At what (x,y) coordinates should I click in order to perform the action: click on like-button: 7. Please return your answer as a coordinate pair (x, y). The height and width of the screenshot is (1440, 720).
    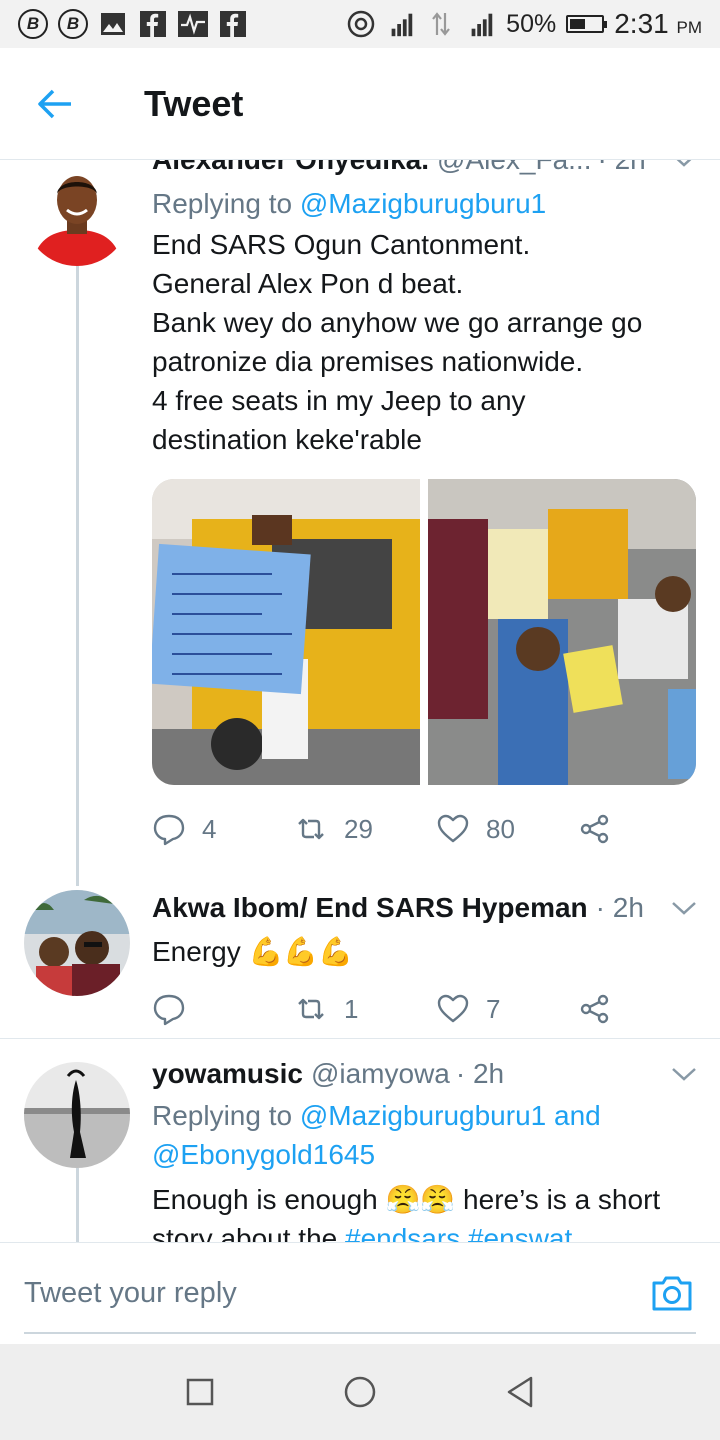
    Looking at the image, I should click on (507, 1009).